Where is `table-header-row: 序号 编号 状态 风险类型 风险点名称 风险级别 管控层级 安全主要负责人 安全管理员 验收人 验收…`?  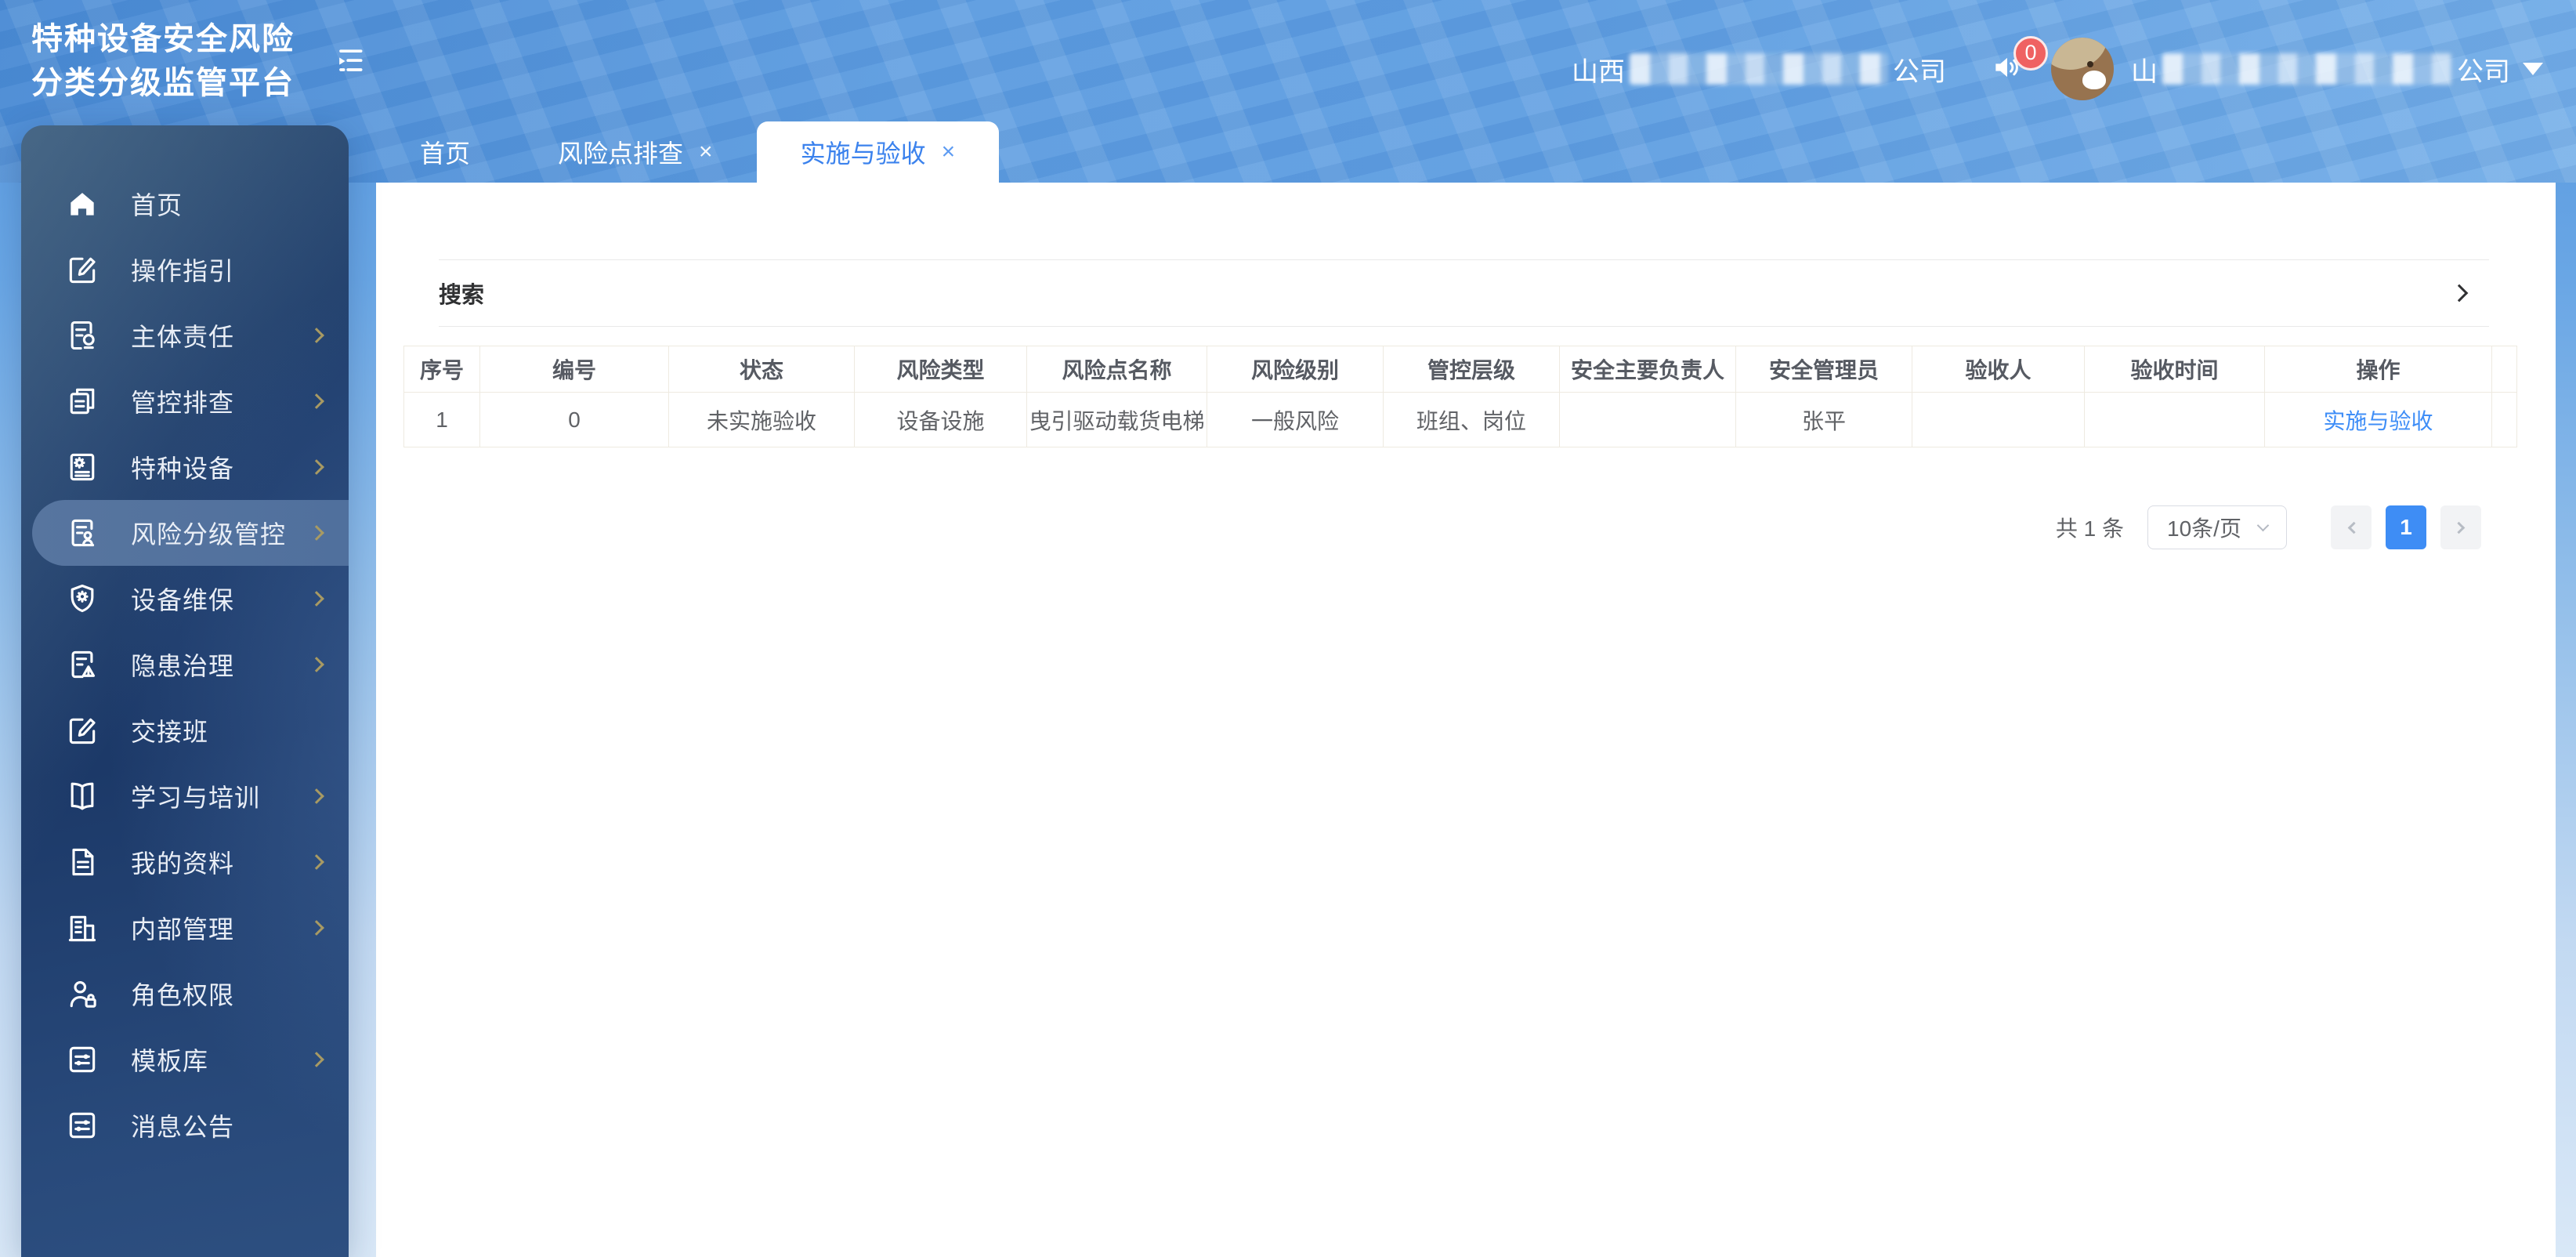
table-header-row: 序号 编号 状态 风险类型 风险点名称 风险级别 管控层级 安全主要负责人 安全管理员 验收人 验收… is located at coordinates (1460, 369).